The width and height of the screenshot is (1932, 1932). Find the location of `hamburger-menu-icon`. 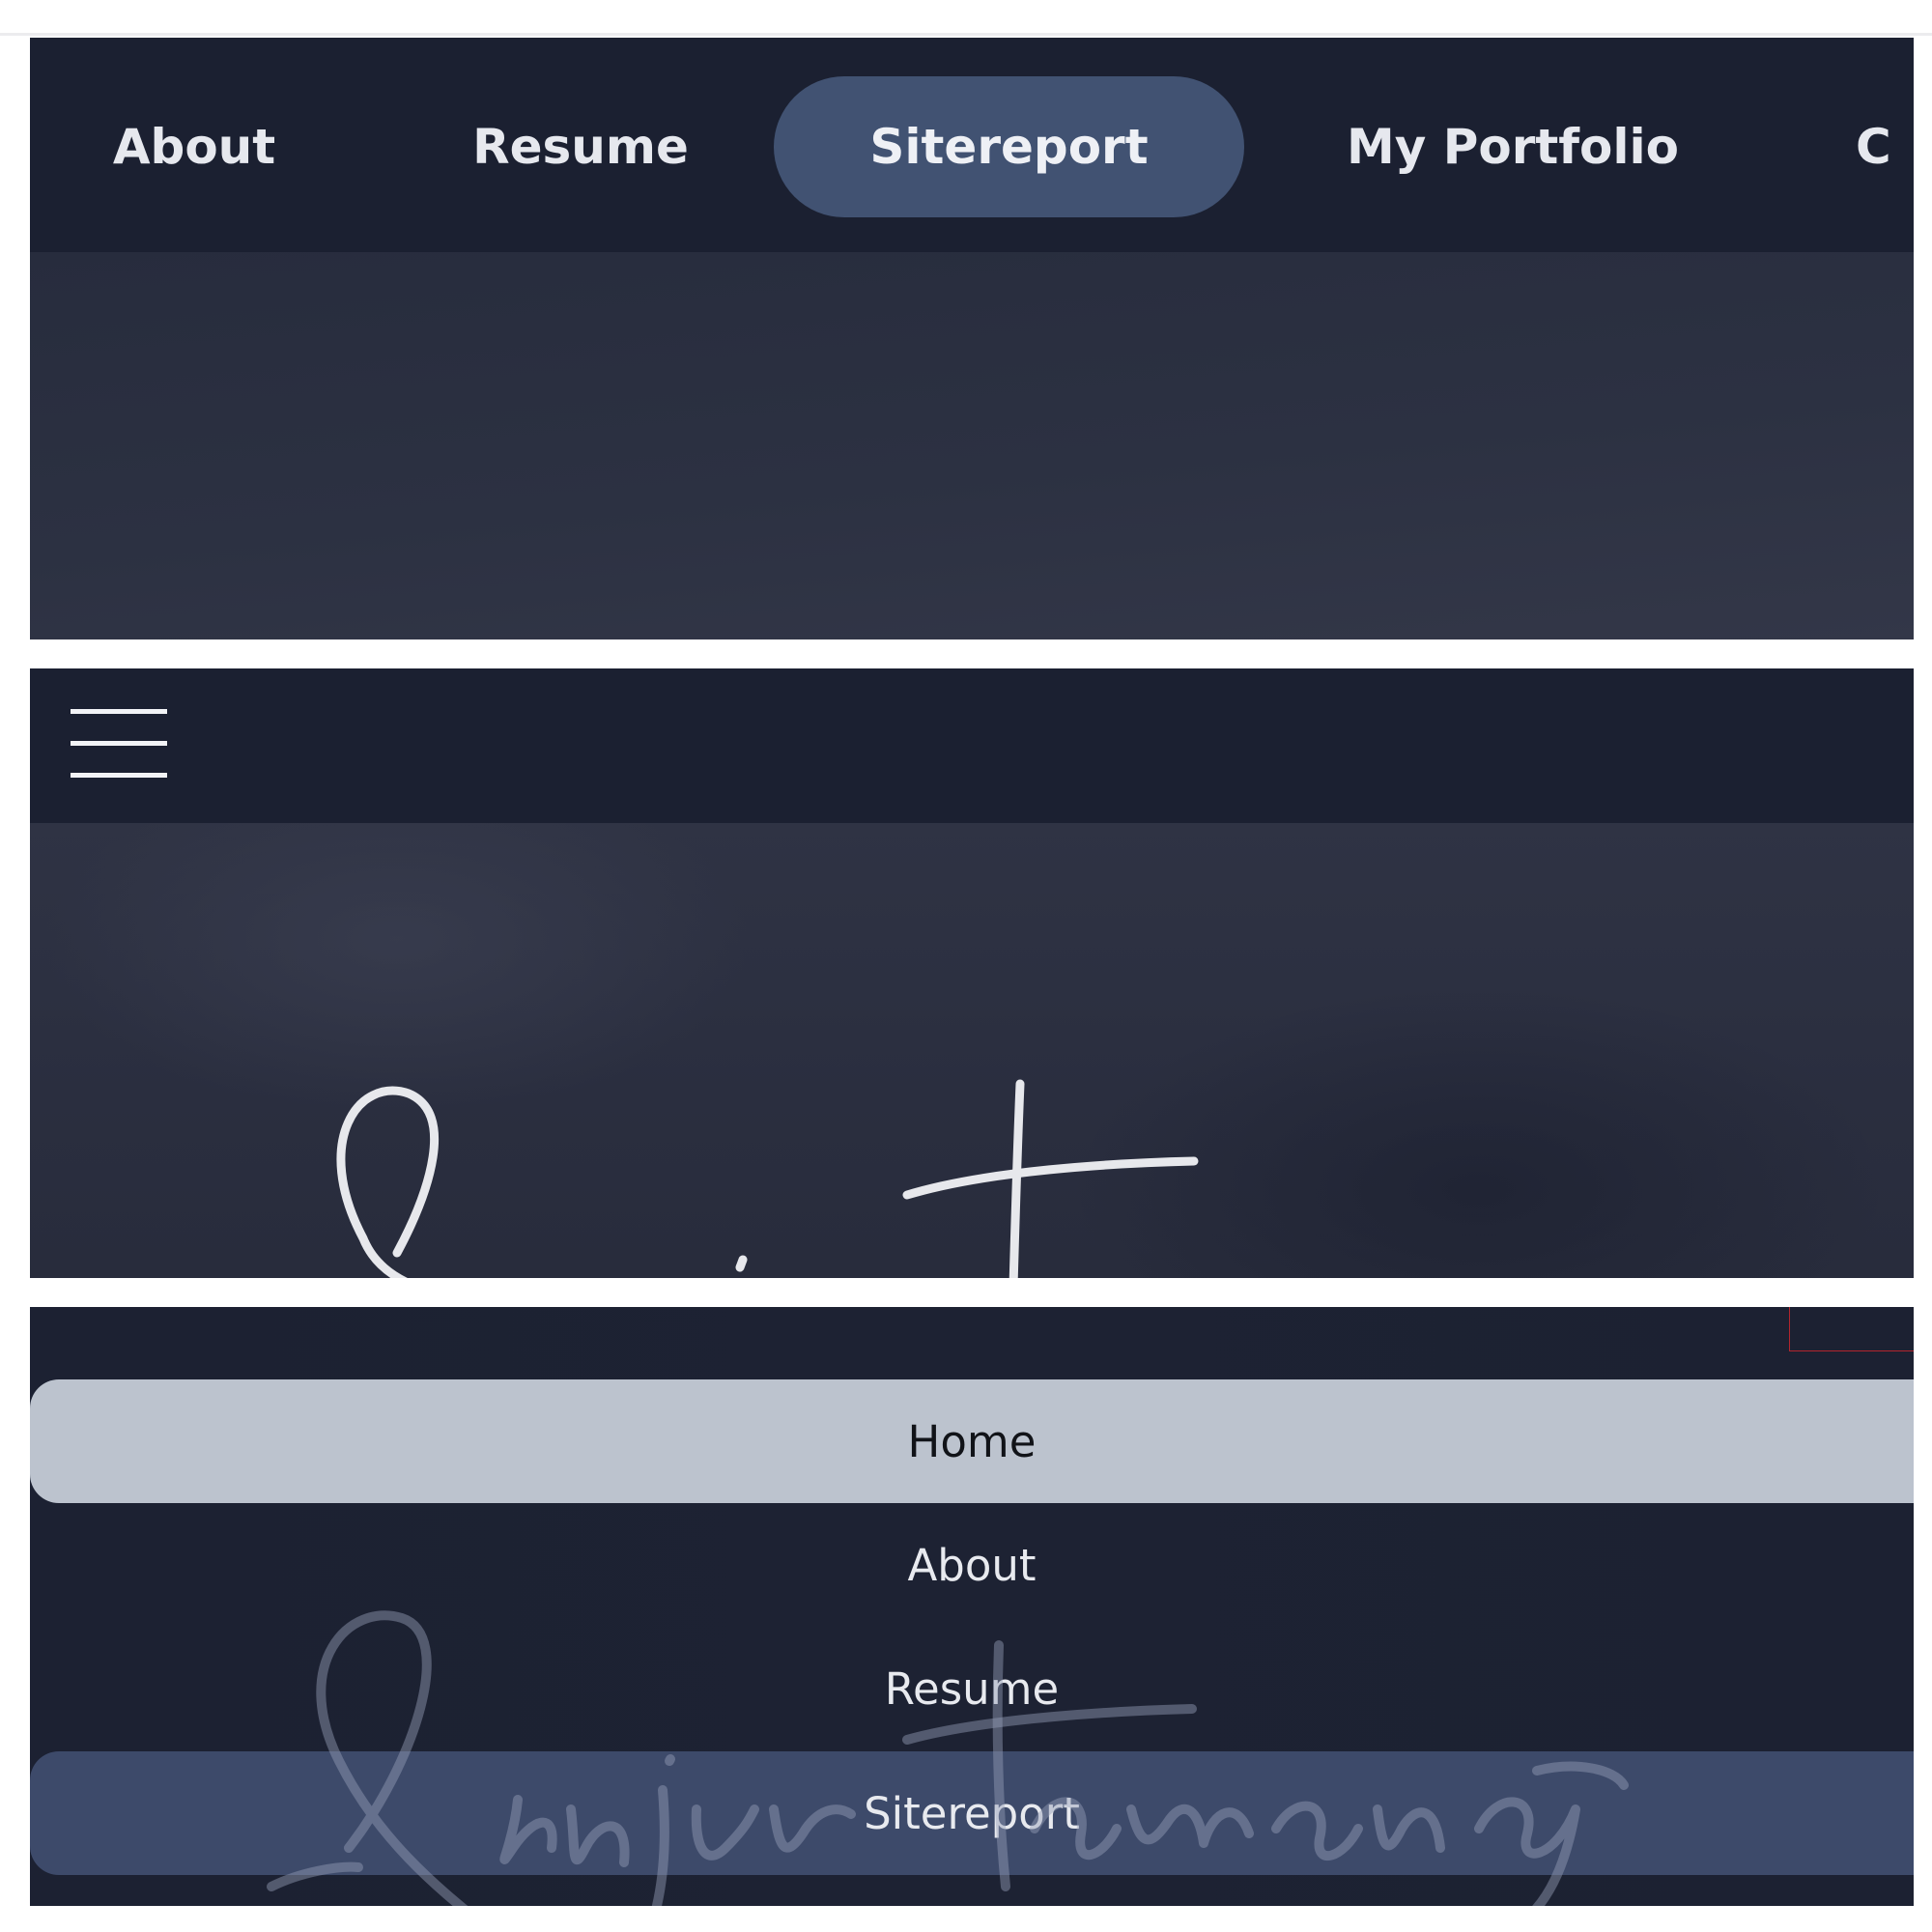

hamburger-menu-icon is located at coordinates (119, 743).